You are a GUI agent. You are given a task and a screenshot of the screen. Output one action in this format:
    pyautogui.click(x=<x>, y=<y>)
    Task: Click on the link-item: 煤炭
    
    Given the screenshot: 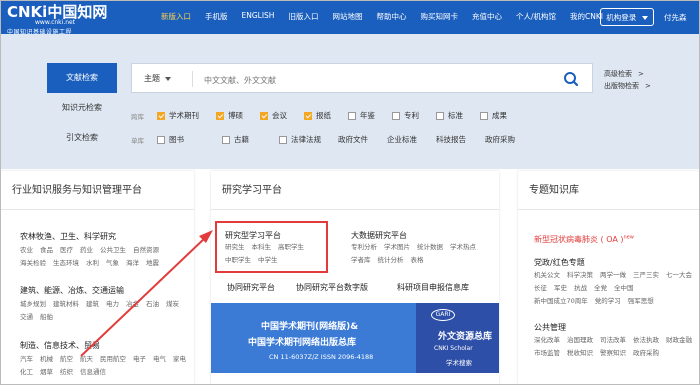 What is the action you would take?
    pyautogui.click(x=172, y=304)
    